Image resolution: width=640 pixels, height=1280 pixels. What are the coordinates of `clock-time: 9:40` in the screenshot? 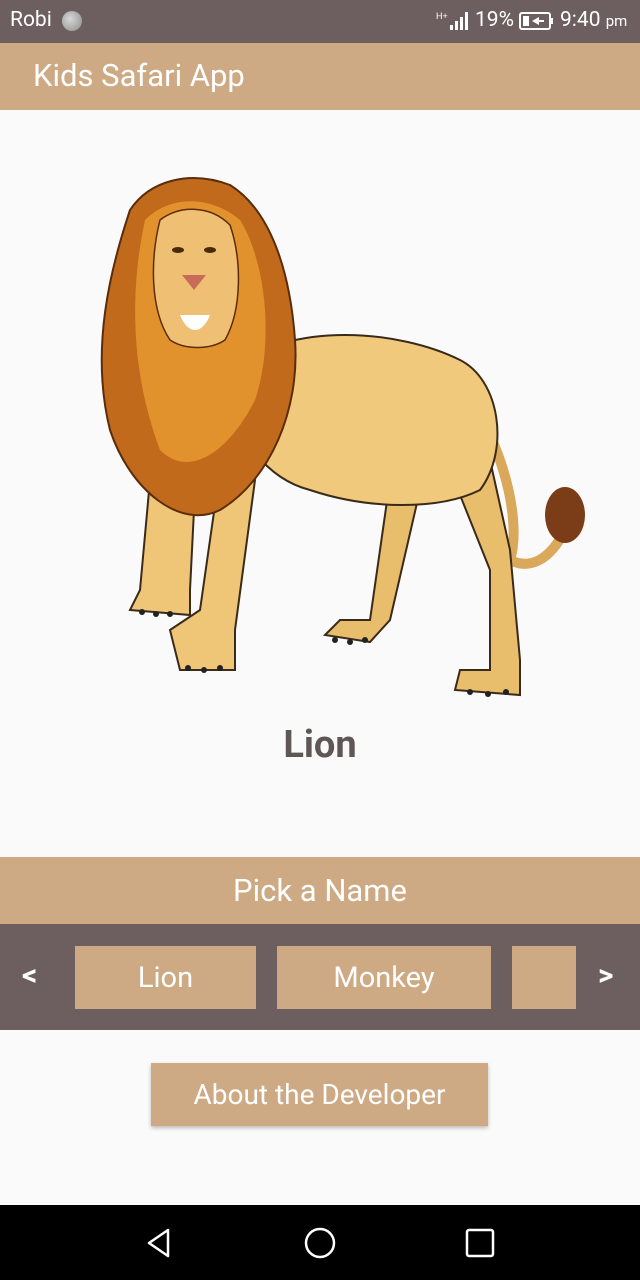 It's located at (580, 20).